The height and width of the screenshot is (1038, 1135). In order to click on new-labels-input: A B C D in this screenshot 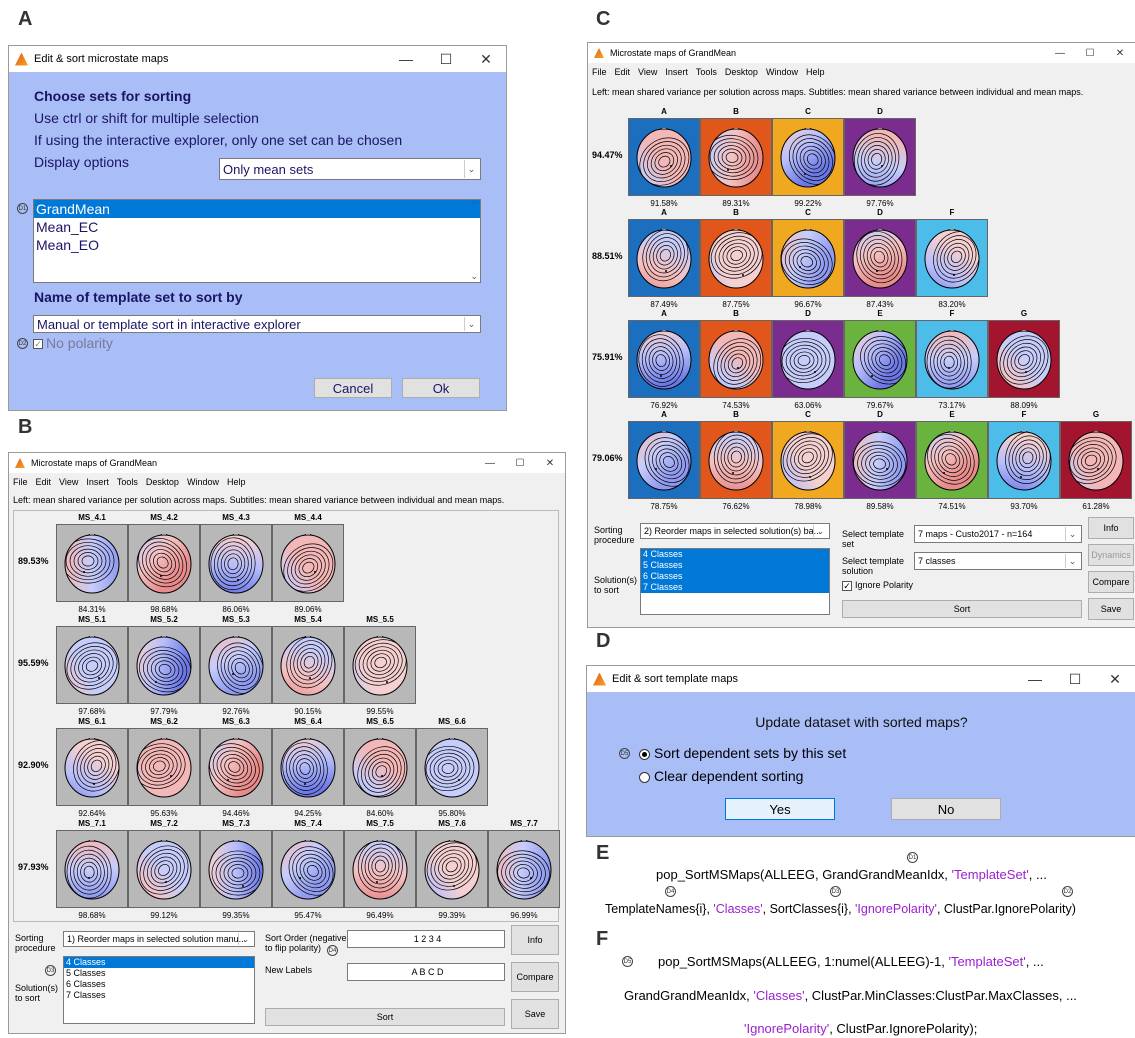, I will do `click(426, 972)`.